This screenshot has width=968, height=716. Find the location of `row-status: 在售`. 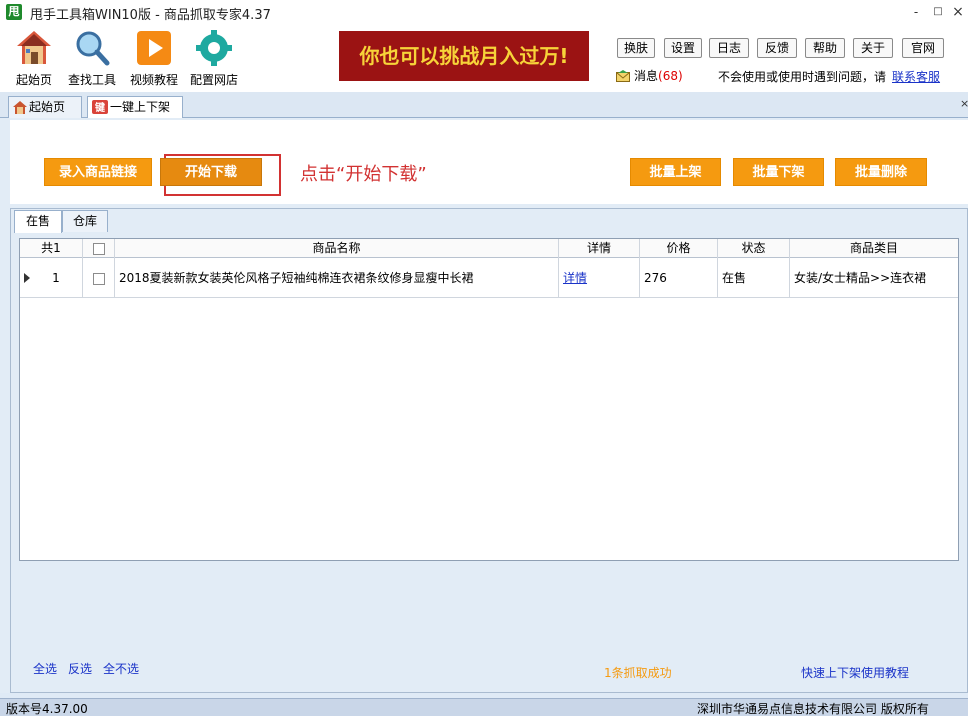

row-status: 在售 is located at coordinates (754, 278).